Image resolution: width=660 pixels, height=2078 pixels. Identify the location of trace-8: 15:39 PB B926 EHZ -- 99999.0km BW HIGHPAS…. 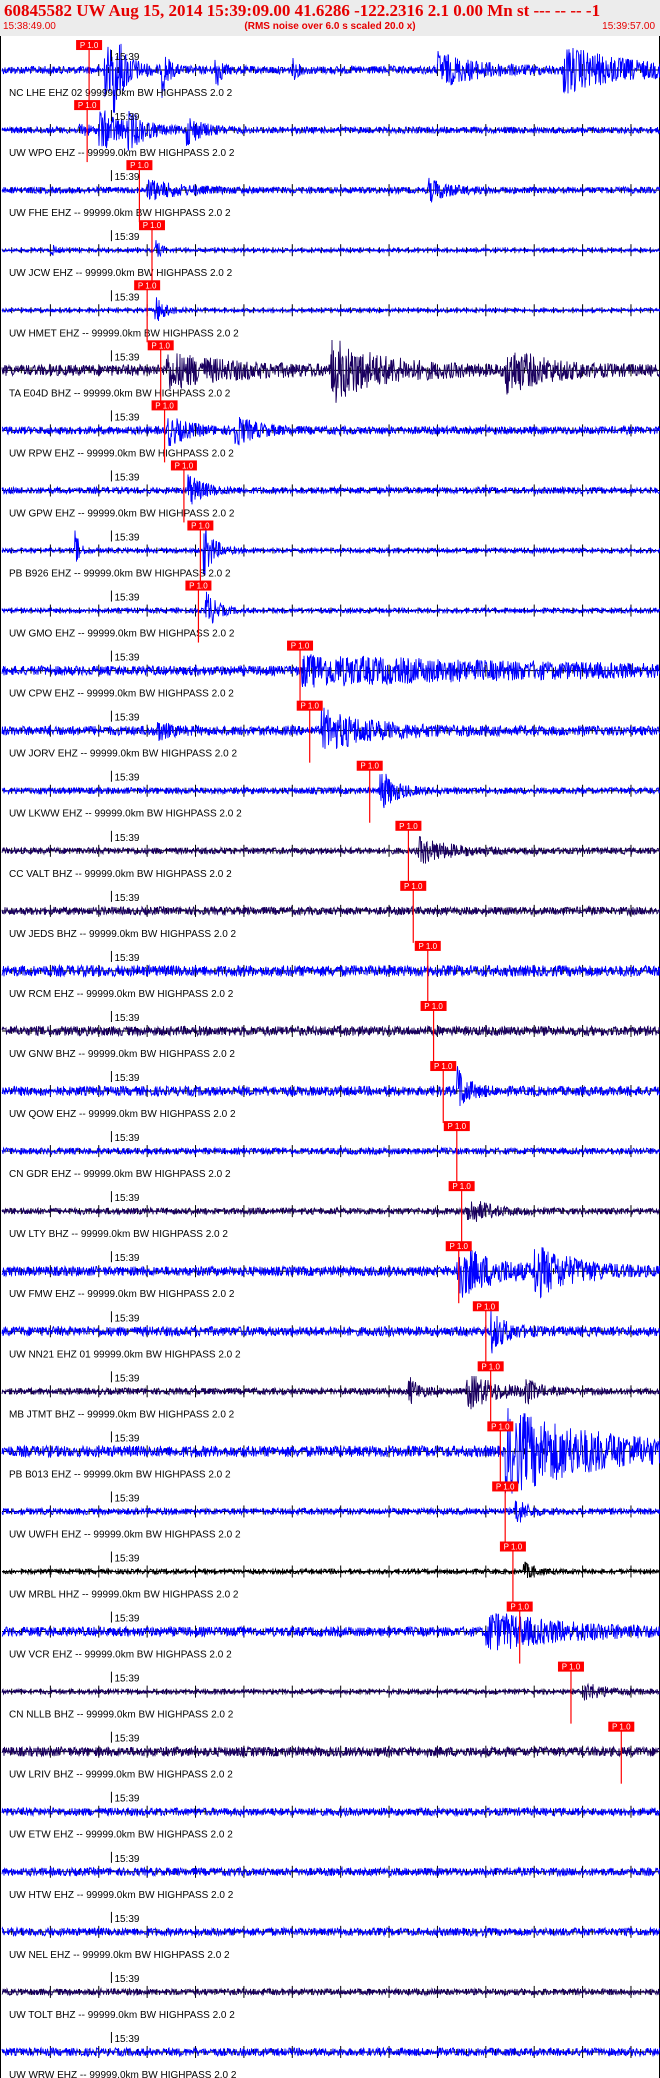
(330, 551).